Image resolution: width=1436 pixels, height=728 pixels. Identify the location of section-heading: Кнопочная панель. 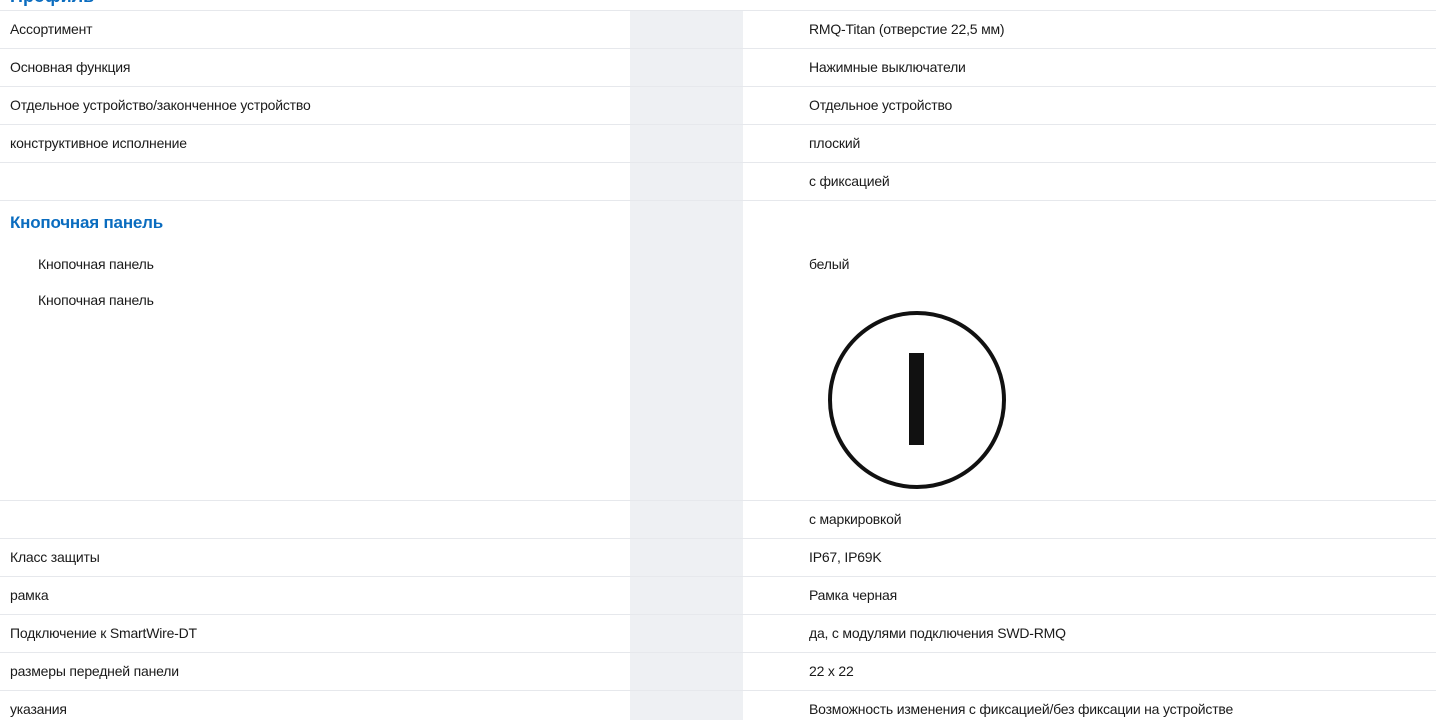
(86, 222).